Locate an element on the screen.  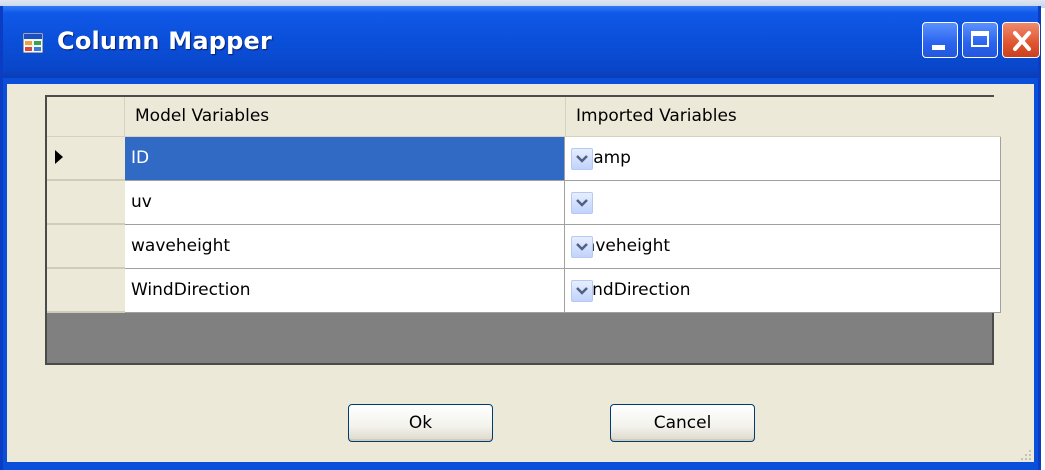
model-variable-cell: uv is located at coordinates (345, 203).